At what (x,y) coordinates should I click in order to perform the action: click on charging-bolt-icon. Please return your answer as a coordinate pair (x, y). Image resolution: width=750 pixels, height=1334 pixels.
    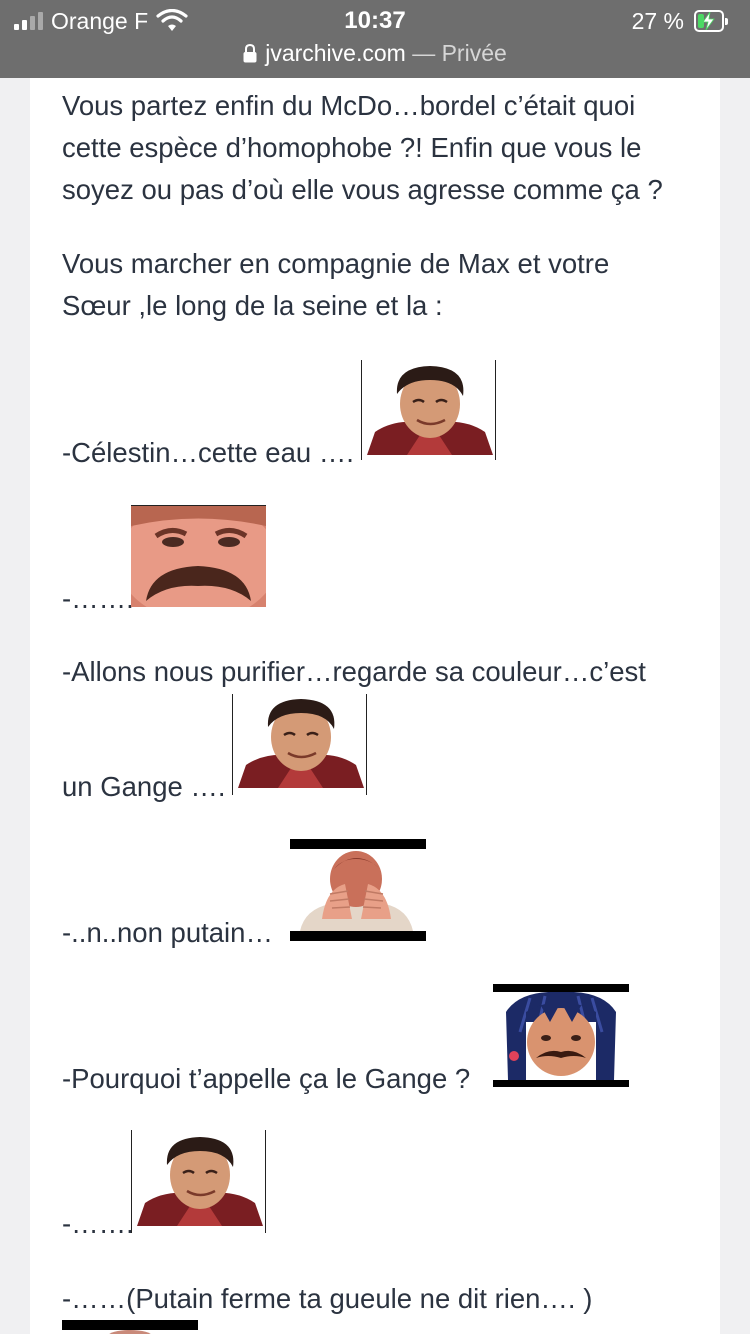
    Looking at the image, I should click on (708, 21).